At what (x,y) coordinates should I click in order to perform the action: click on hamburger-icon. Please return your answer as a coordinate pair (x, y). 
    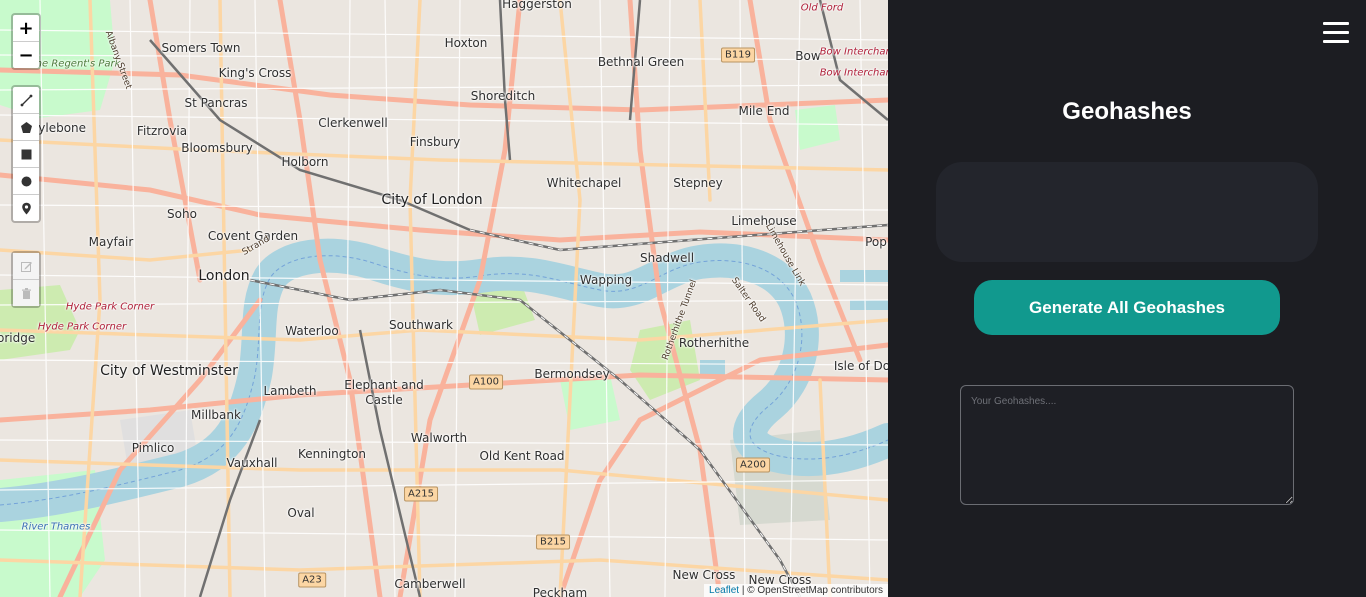
    Looking at the image, I should click on (1336, 32).